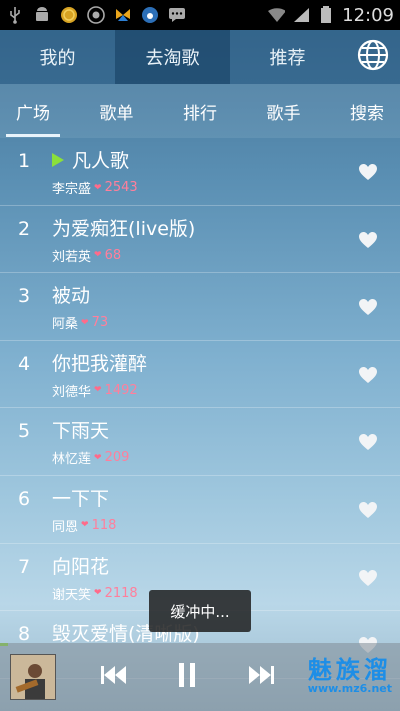 This screenshot has width=400, height=711. What do you see at coordinates (368, 15) in the screenshot?
I see `clock-time: 12:09` at bounding box center [368, 15].